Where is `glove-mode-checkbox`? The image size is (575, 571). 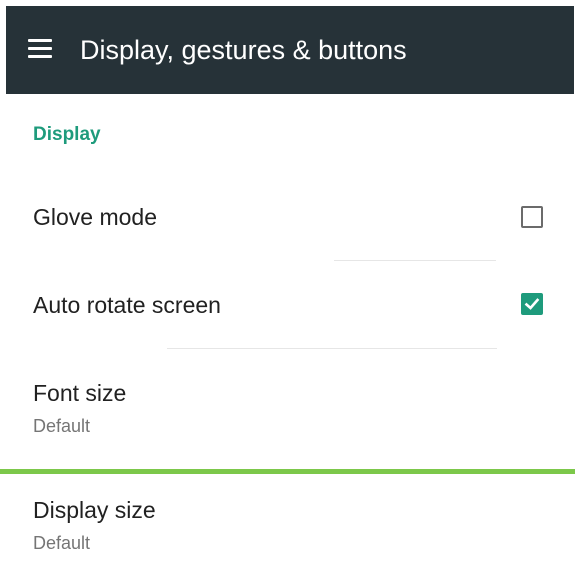
glove-mode-checkbox is located at coordinates (532, 217).